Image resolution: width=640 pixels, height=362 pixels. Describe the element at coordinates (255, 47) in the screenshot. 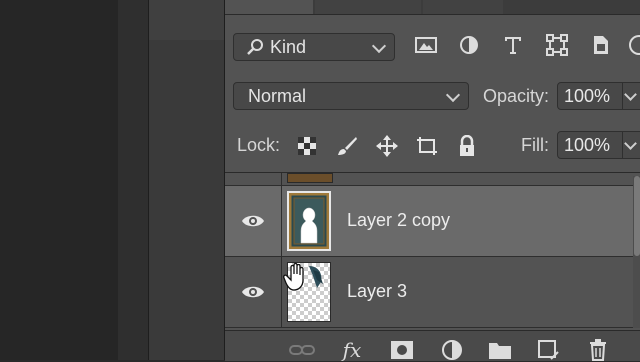

I see `search-icon` at that location.